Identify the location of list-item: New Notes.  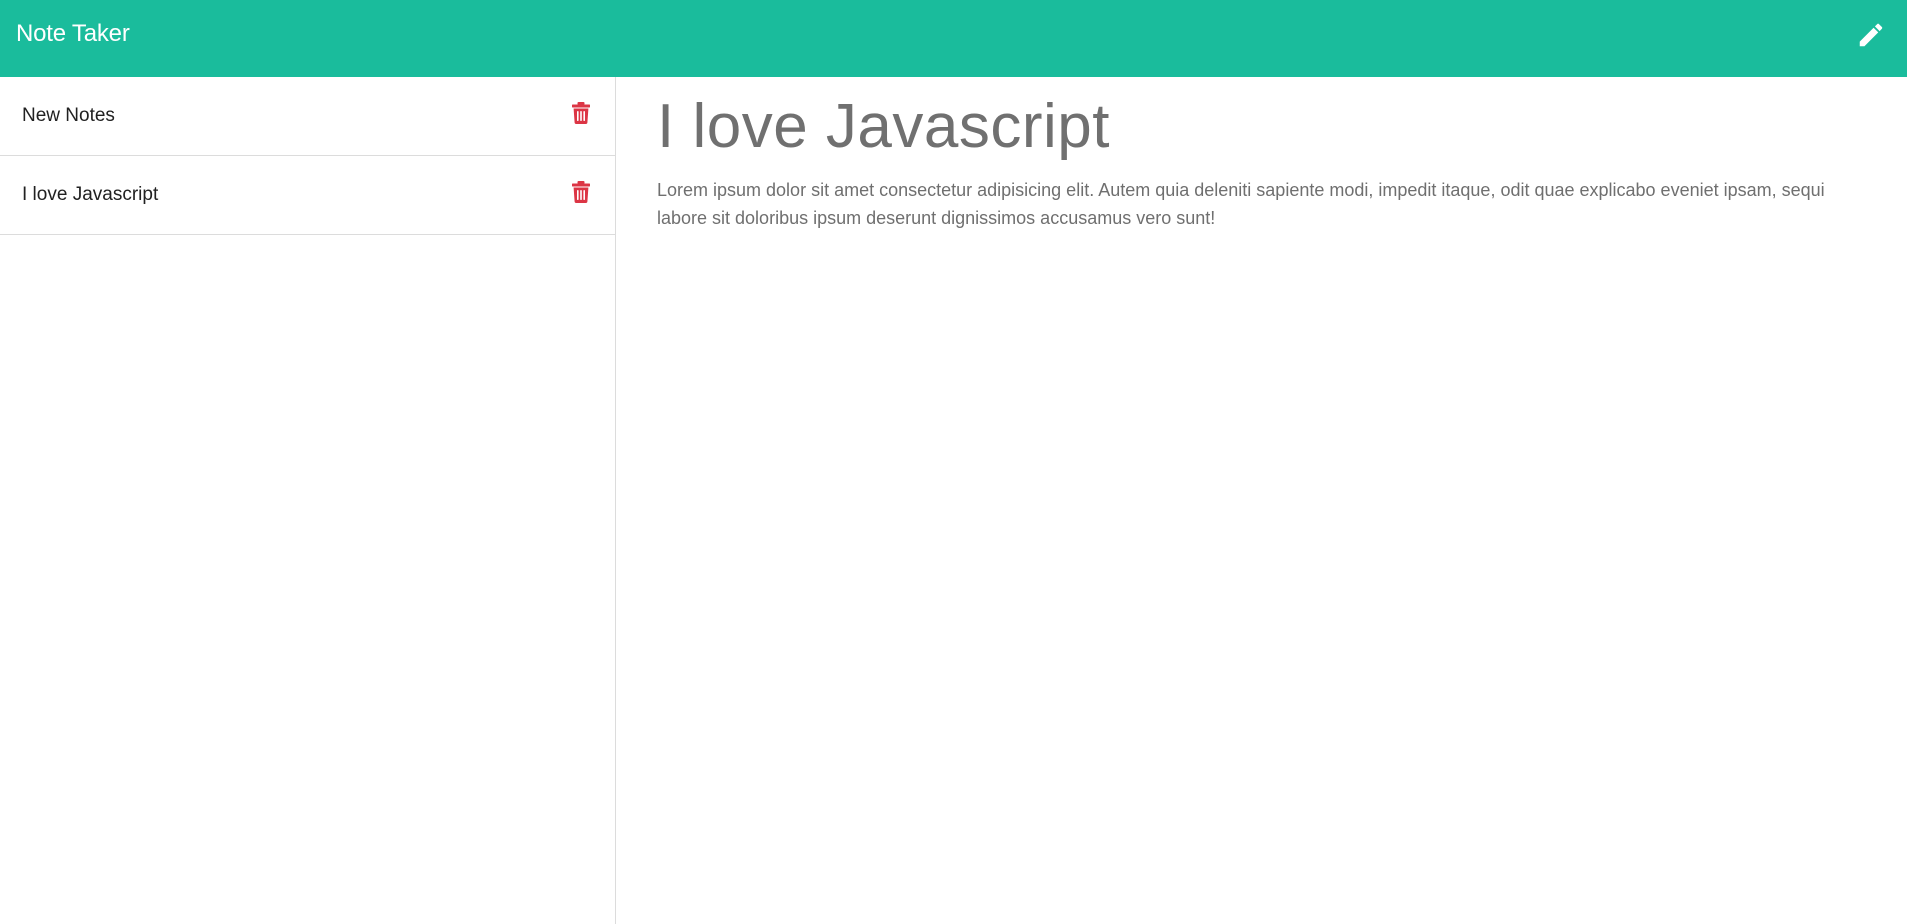
(307, 116).